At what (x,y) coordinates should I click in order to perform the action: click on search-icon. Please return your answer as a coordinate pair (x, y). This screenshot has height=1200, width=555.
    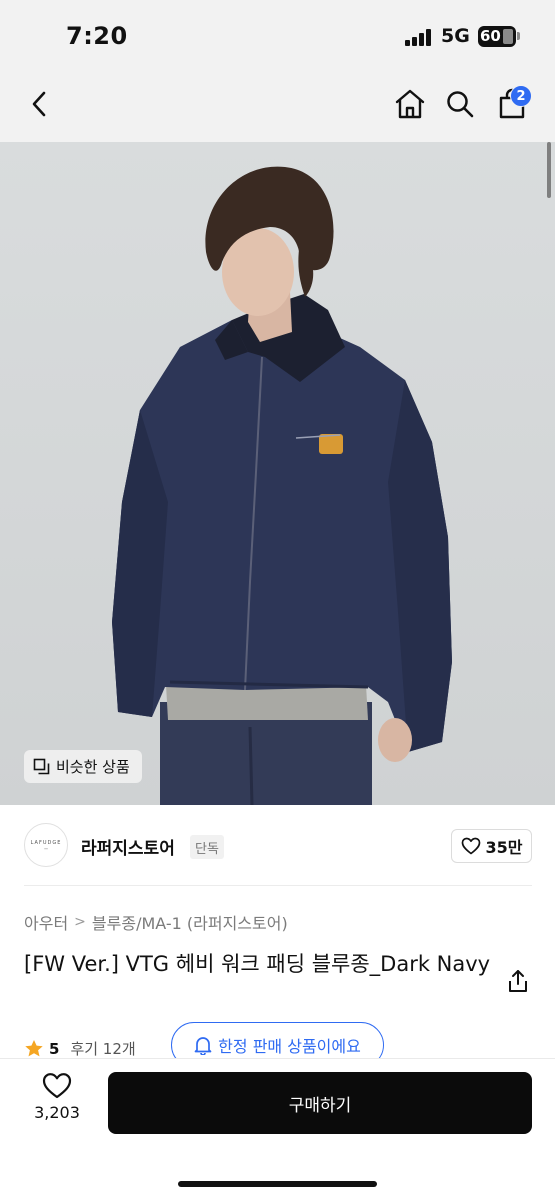
    Looking at the image, I should click on (460, 104).